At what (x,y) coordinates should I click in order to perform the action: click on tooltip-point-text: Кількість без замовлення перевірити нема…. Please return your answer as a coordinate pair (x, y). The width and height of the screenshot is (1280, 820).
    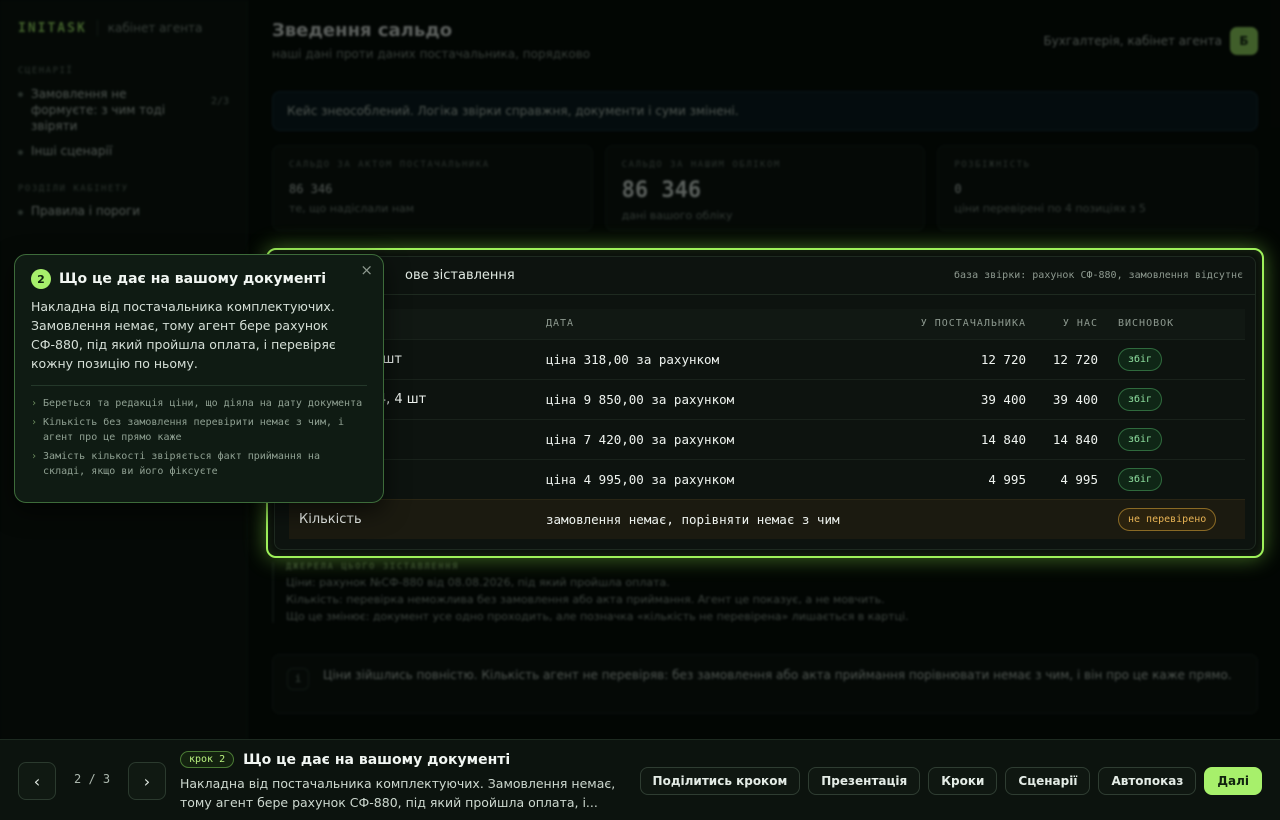
    Looking at the image, I should click on (194, 430).